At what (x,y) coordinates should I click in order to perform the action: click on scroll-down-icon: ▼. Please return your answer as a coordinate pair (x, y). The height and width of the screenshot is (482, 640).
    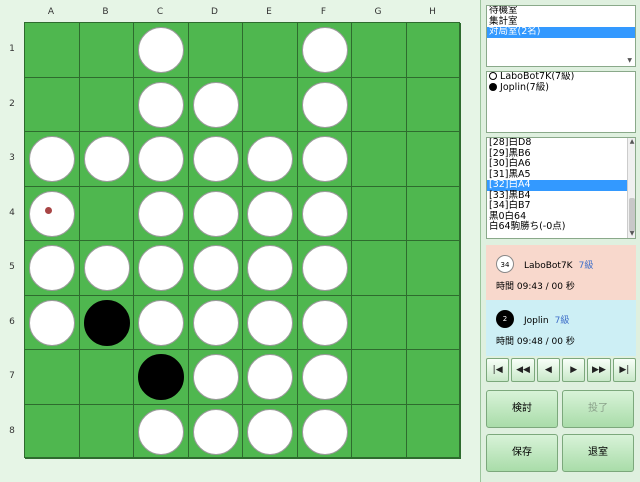
    Looking at the image, I should click on (631, 234).